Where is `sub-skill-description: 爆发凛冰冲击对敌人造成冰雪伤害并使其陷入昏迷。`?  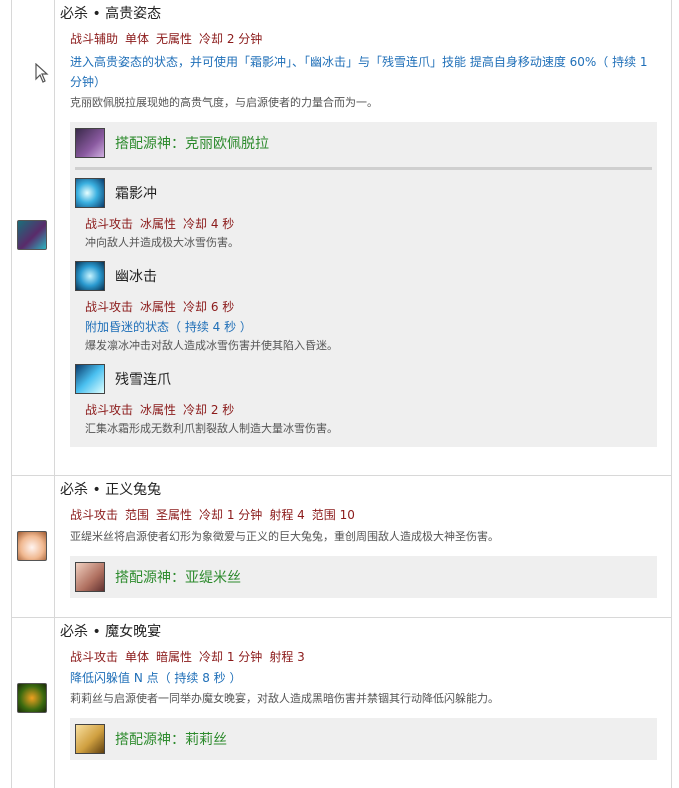
sub-skill-description: 爆发凛冰冲击对敌人造成冰雪伤害并使其陷入昏迷。 is located at coordinates (211, 345).